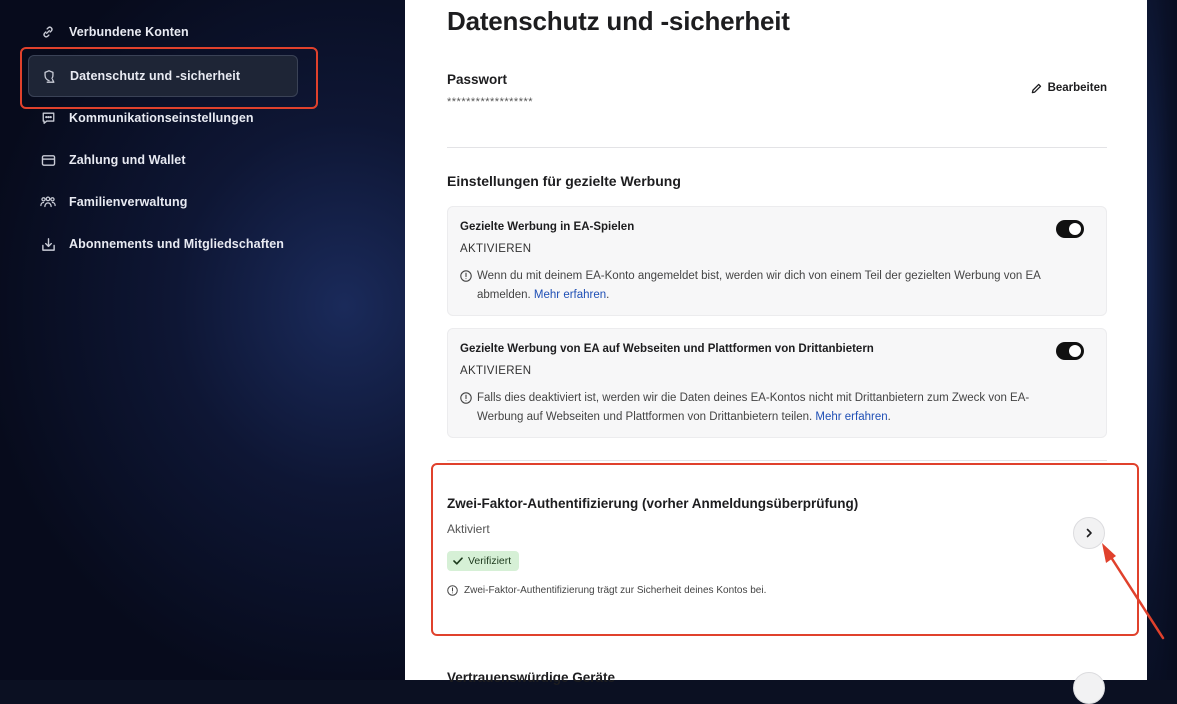  I want to click on verified-badge-label: Verifiziert, so click(490, 561).